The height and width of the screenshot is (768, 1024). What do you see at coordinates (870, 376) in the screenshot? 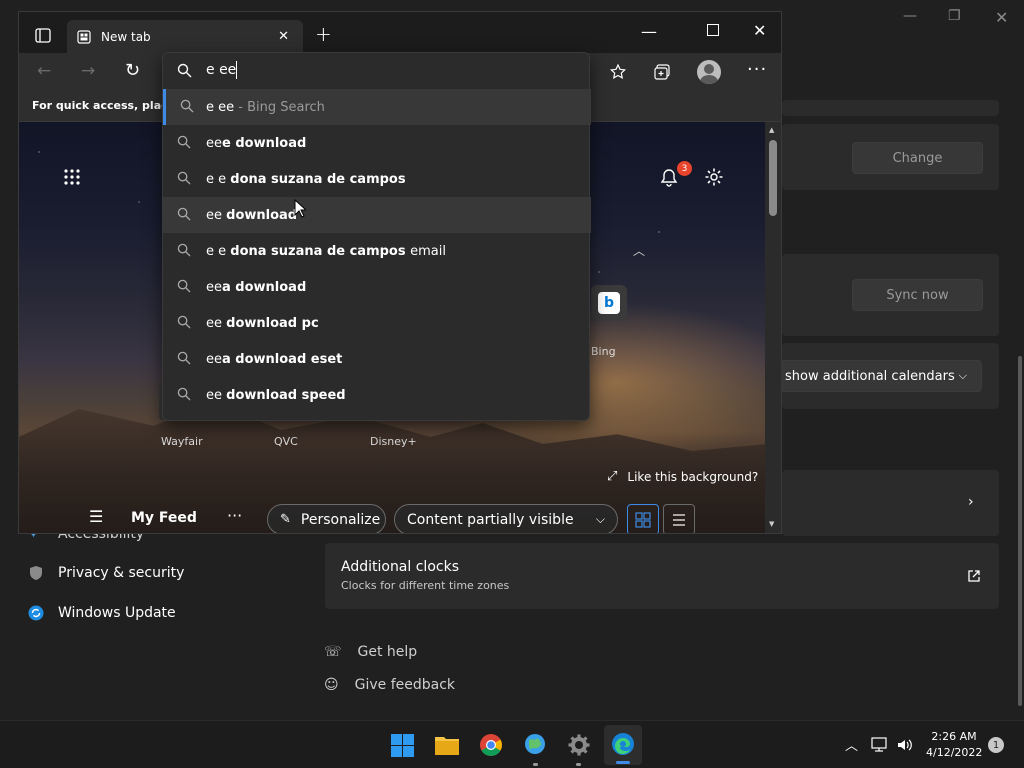
I see `calendars-label: show additional calendars` at bounding box center [870, 376].